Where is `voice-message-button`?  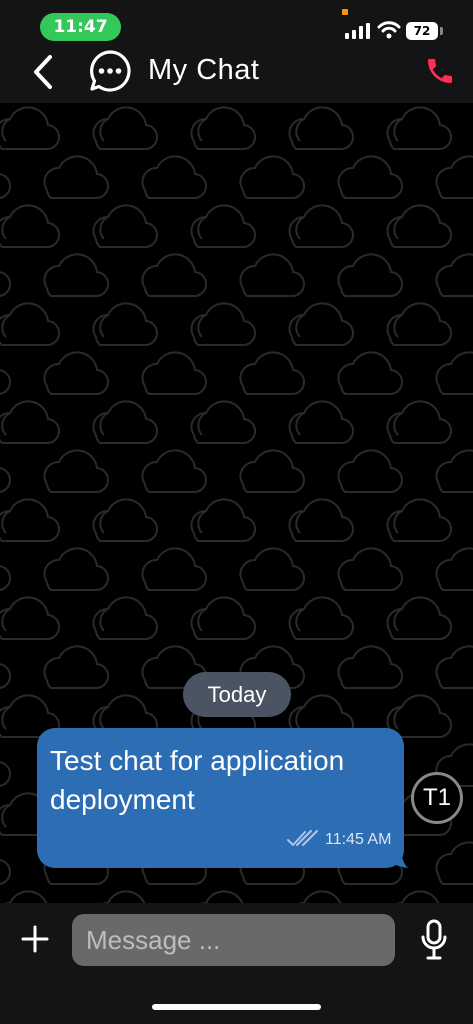
voice-message-button is located at coordinates (434, 942).